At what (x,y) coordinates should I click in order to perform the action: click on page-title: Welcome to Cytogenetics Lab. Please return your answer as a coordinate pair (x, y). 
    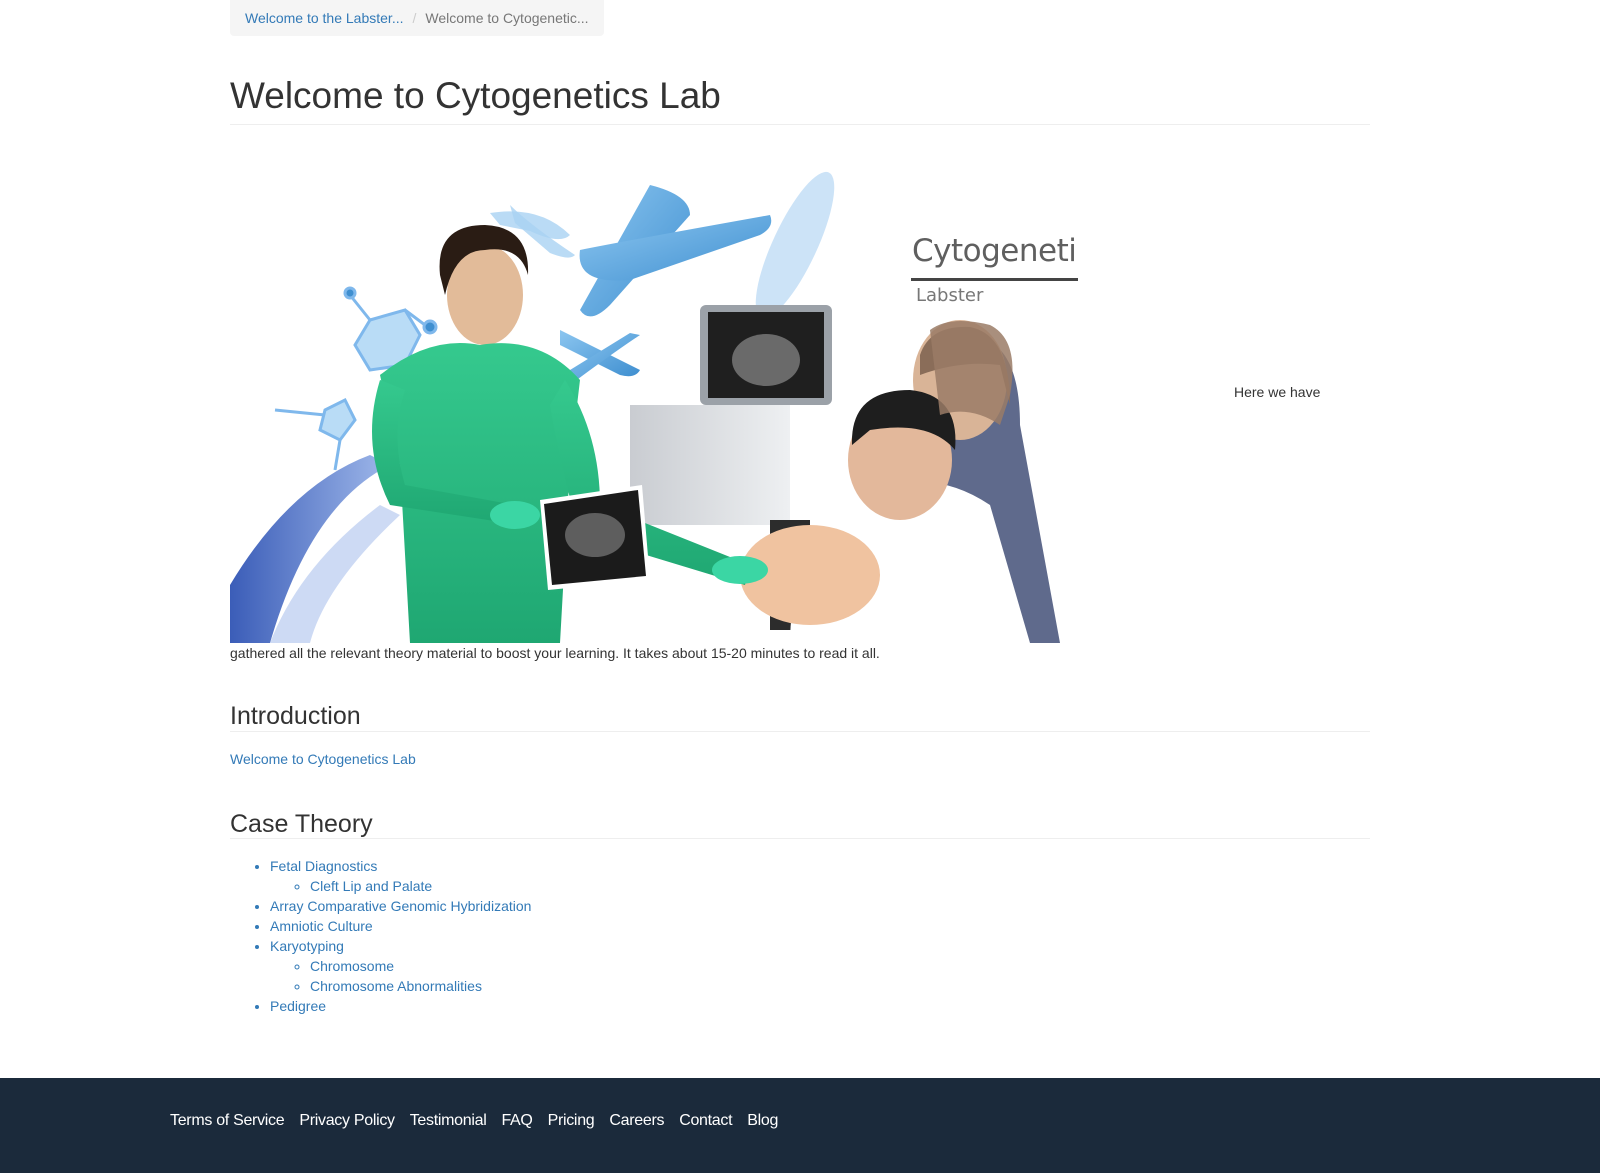
    Looking at the image, I should click on (475, 95).